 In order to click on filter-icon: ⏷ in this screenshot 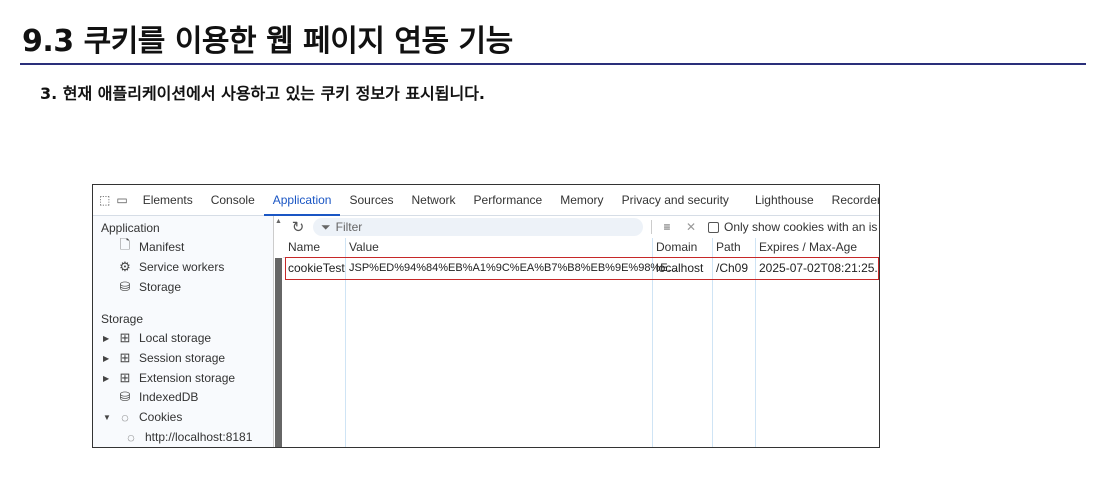, I will do `click(326, 226)`.